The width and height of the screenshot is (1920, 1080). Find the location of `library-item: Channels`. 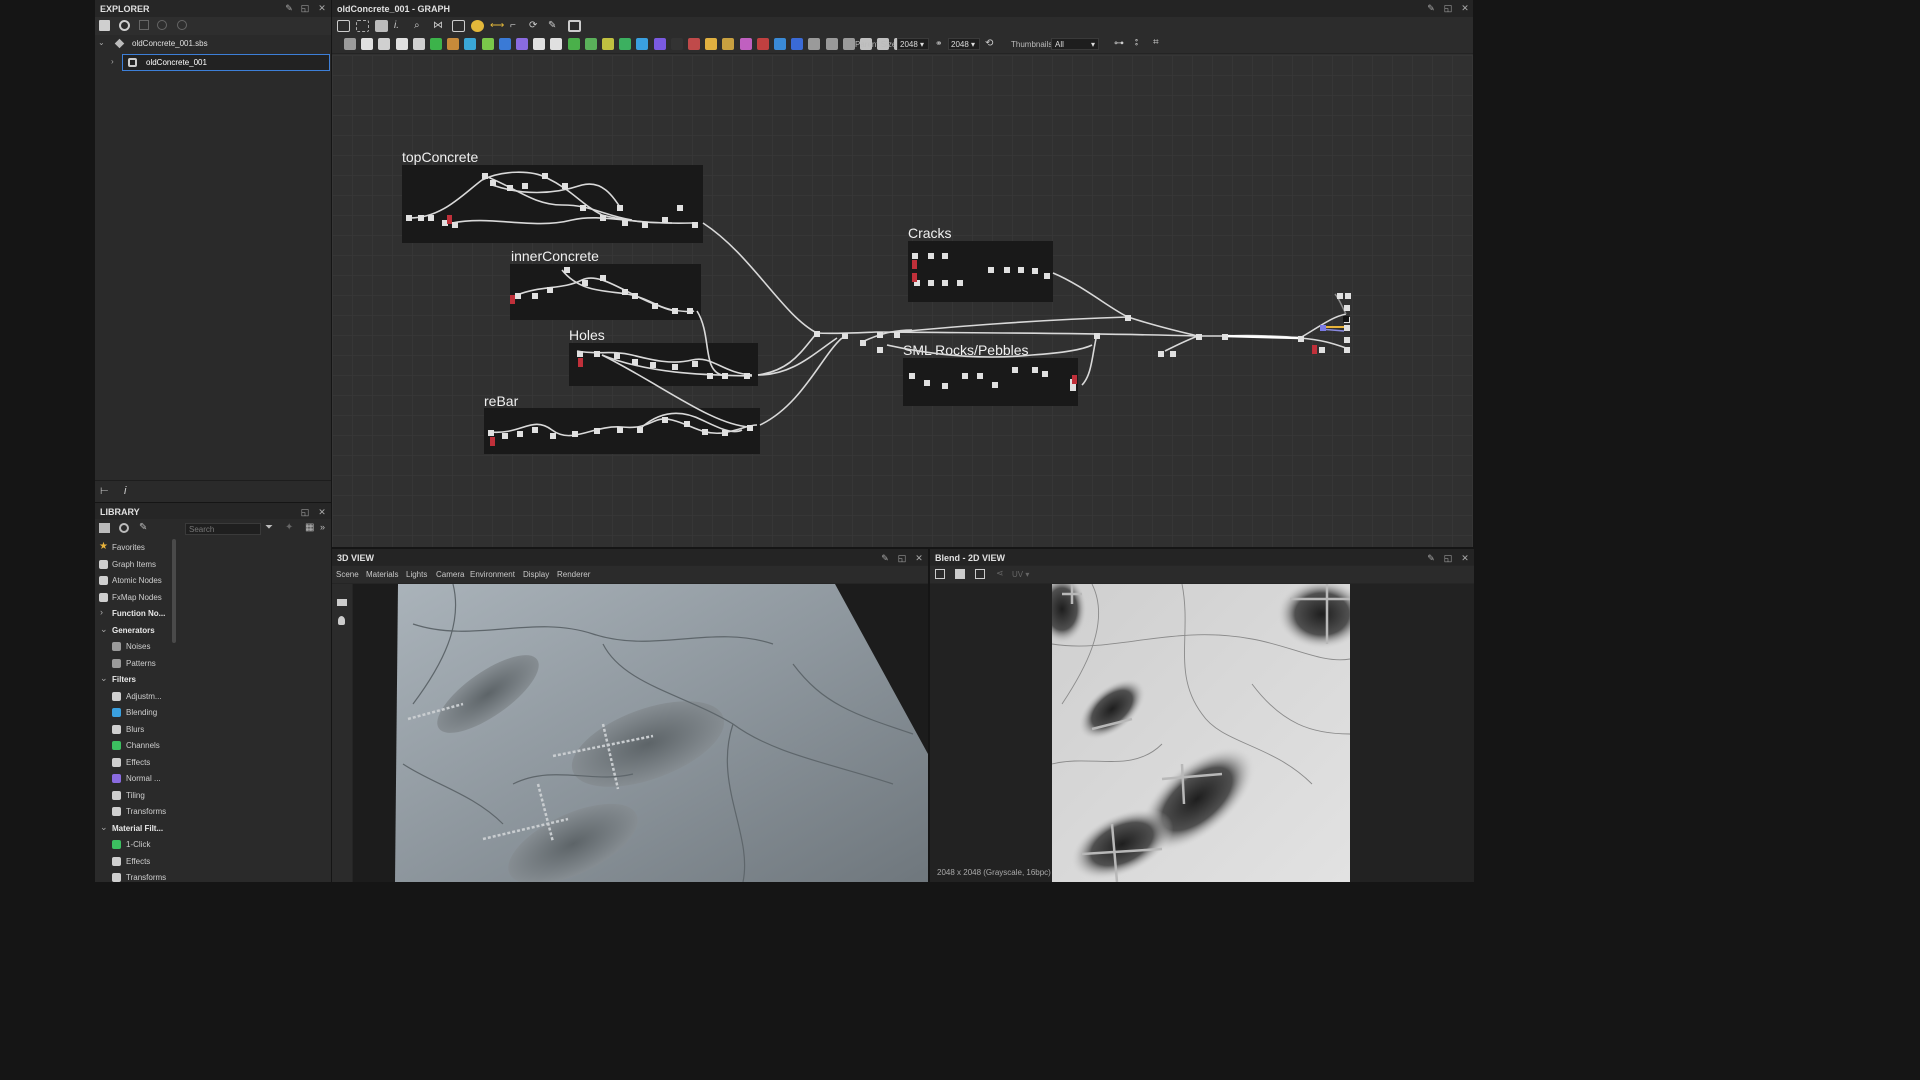

library-item: Channels is located at coordinates (132, 746).